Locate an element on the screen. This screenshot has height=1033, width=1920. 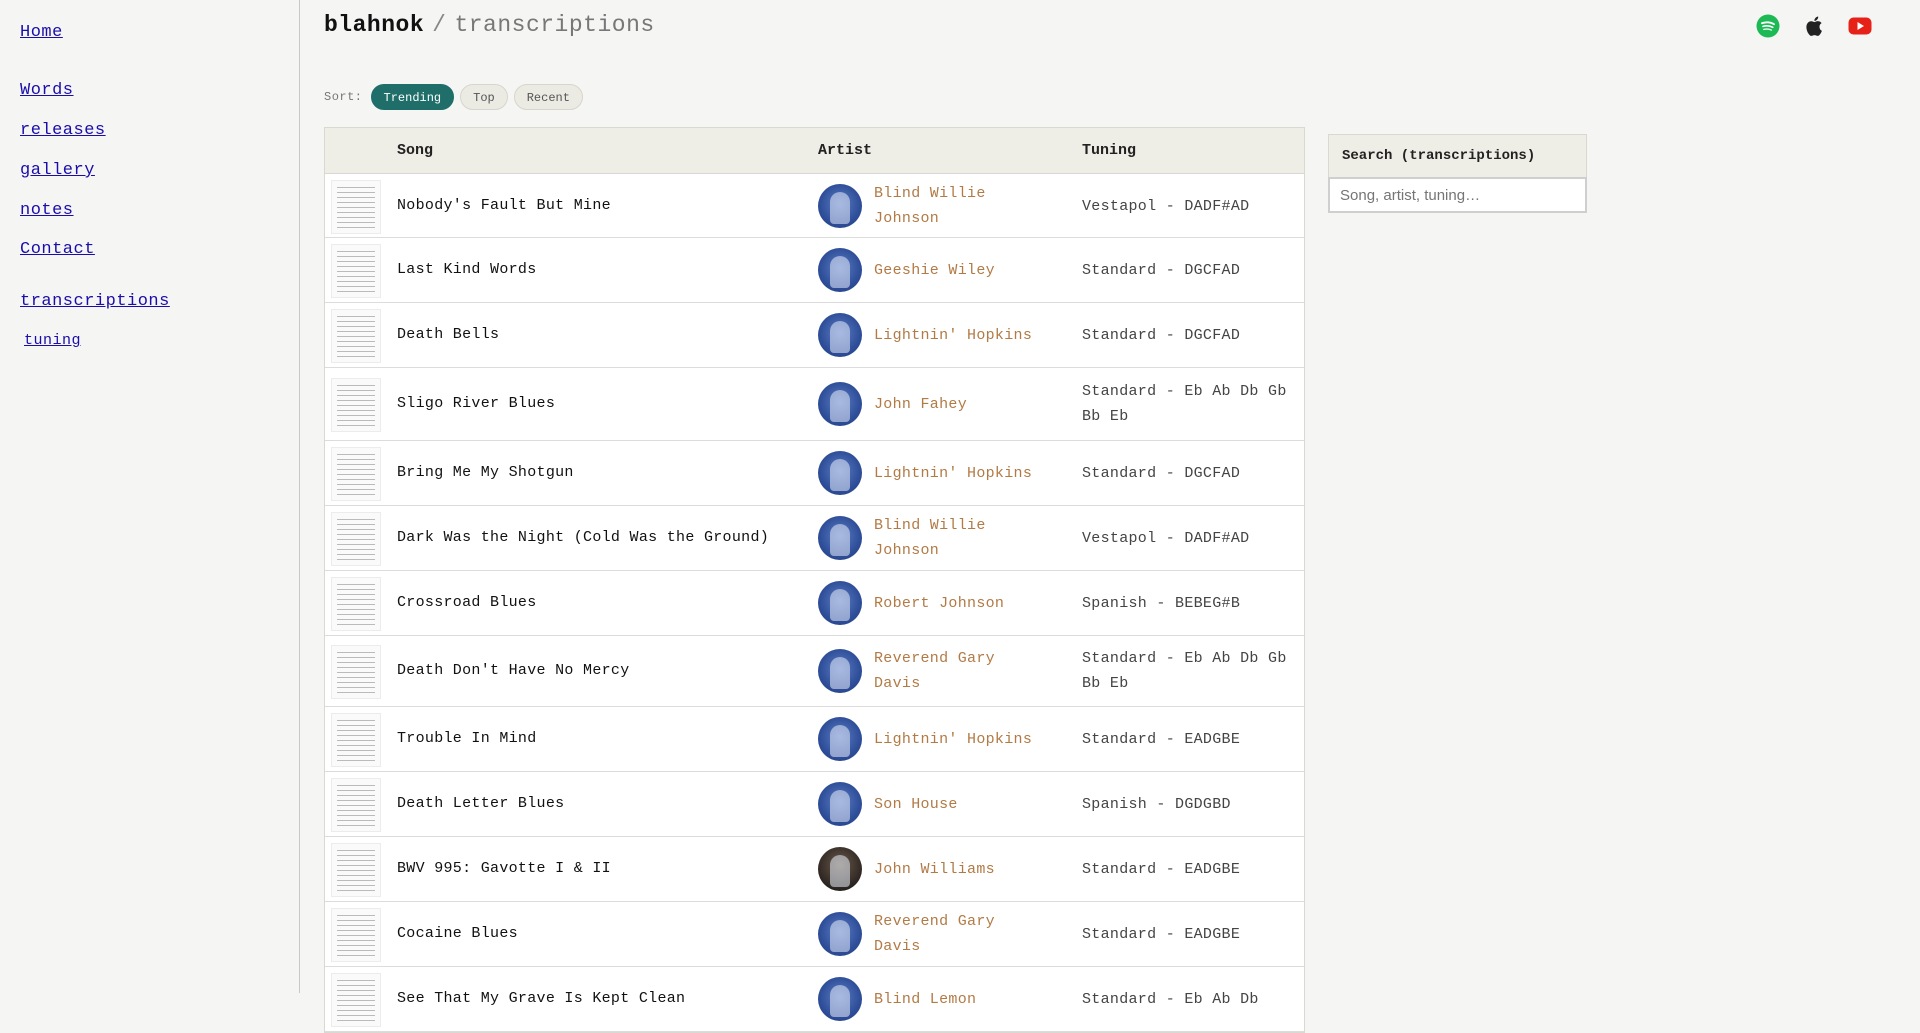
artist-link: Robert Johnson is located at coordinates (956, 603).